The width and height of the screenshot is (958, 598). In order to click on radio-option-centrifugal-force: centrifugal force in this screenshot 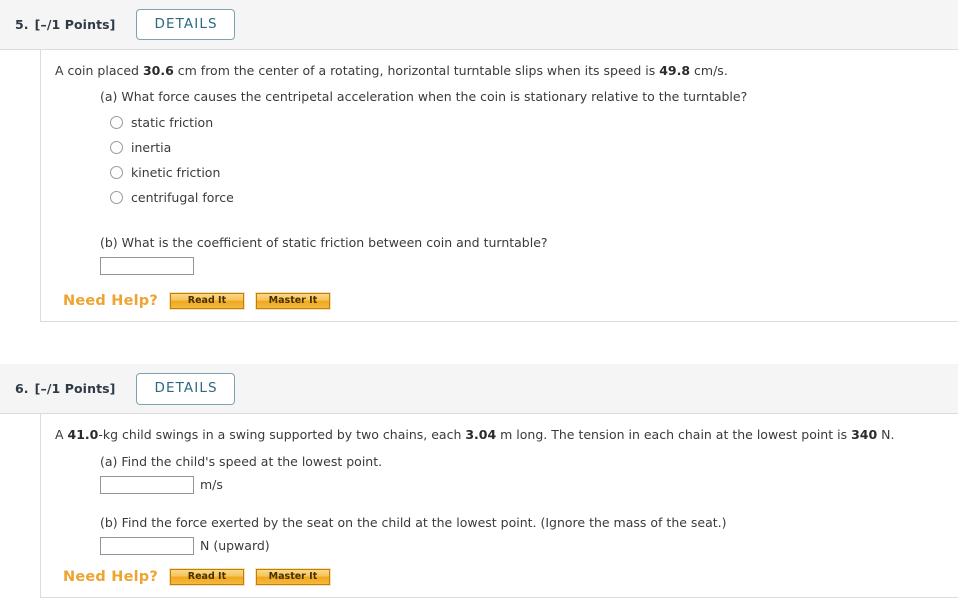, I will do `click(534, 197)`.